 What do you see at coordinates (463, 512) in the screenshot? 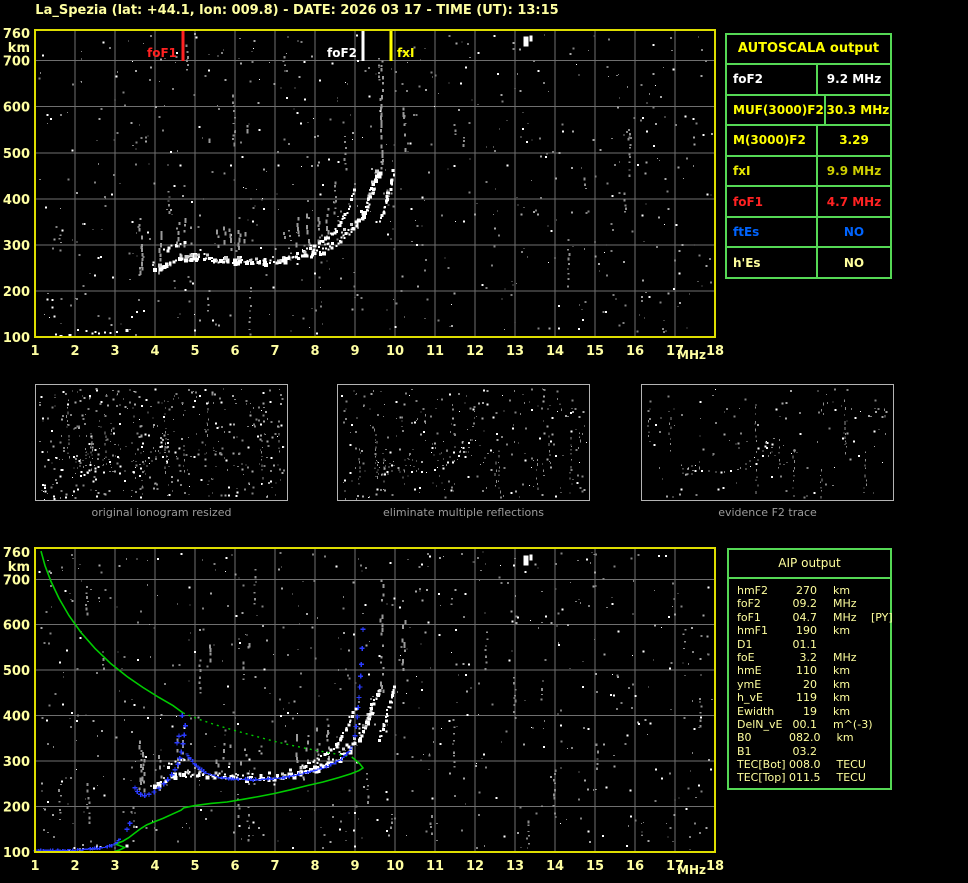
I see `thumbnail-label-eliminate: eliminate multiple reflections` at bounding box center [463, 512].